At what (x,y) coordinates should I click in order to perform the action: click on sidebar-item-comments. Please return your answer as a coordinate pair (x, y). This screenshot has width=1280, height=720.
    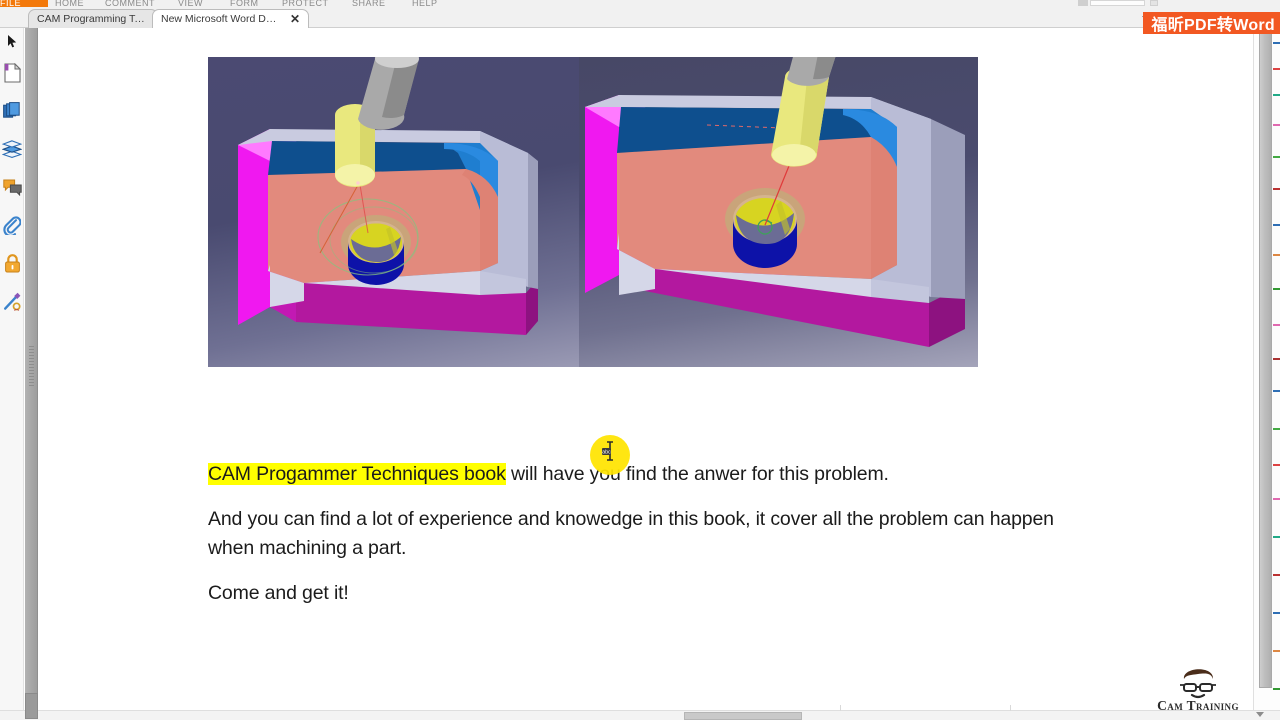
    Looking at the image, I should click on (12, 187).